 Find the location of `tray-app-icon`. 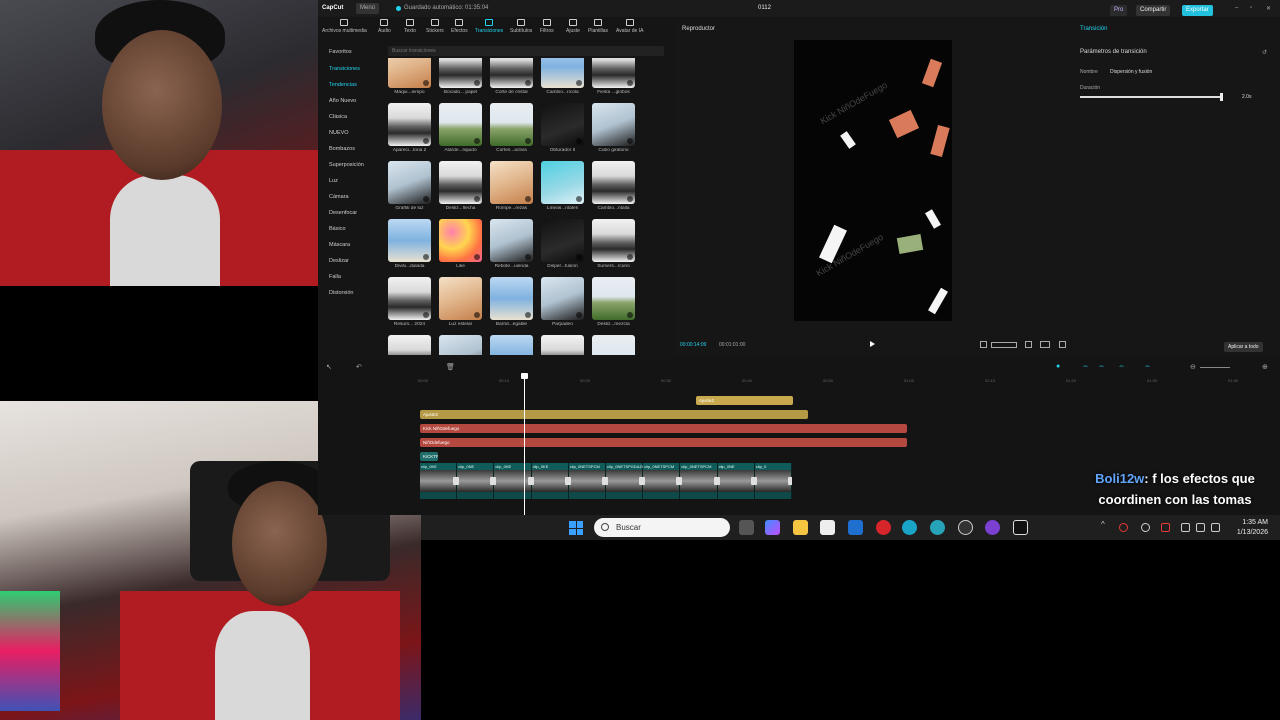

tray-app-icon is located at coordinates (1123, 527).